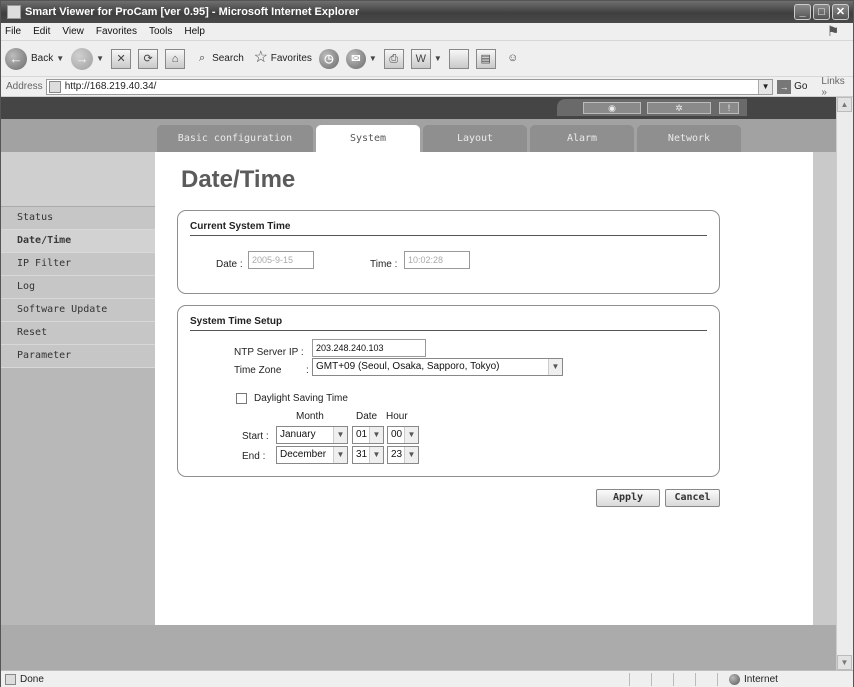 The width and height of the screenshot is (854, 687). Describe the element at coordinates (255, 436) in the screenshot. I see `start-label: Start :` at that location.